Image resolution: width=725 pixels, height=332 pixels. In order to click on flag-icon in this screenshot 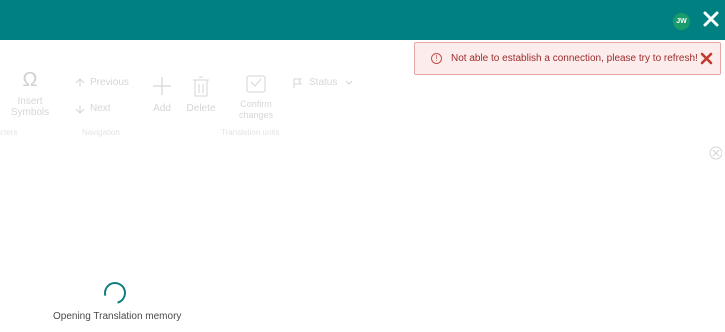, I will do `click(298, 83)`.